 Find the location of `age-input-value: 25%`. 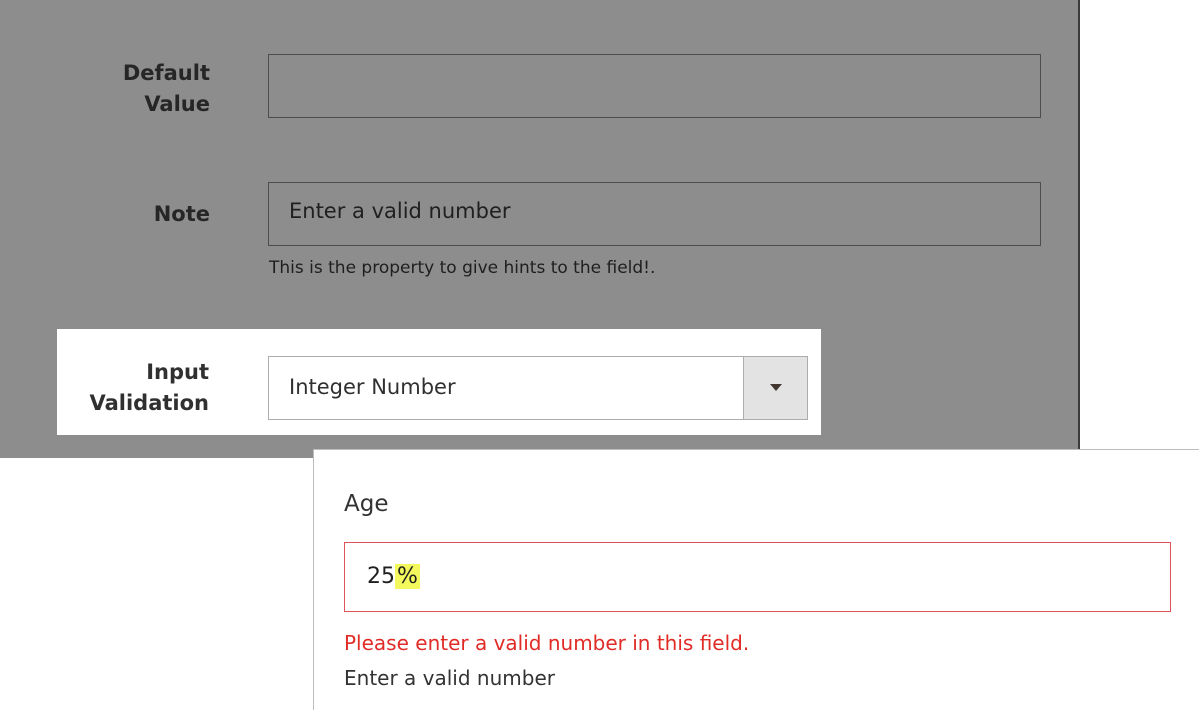

age-input-value: 25% is located at coordinates (393, 576).